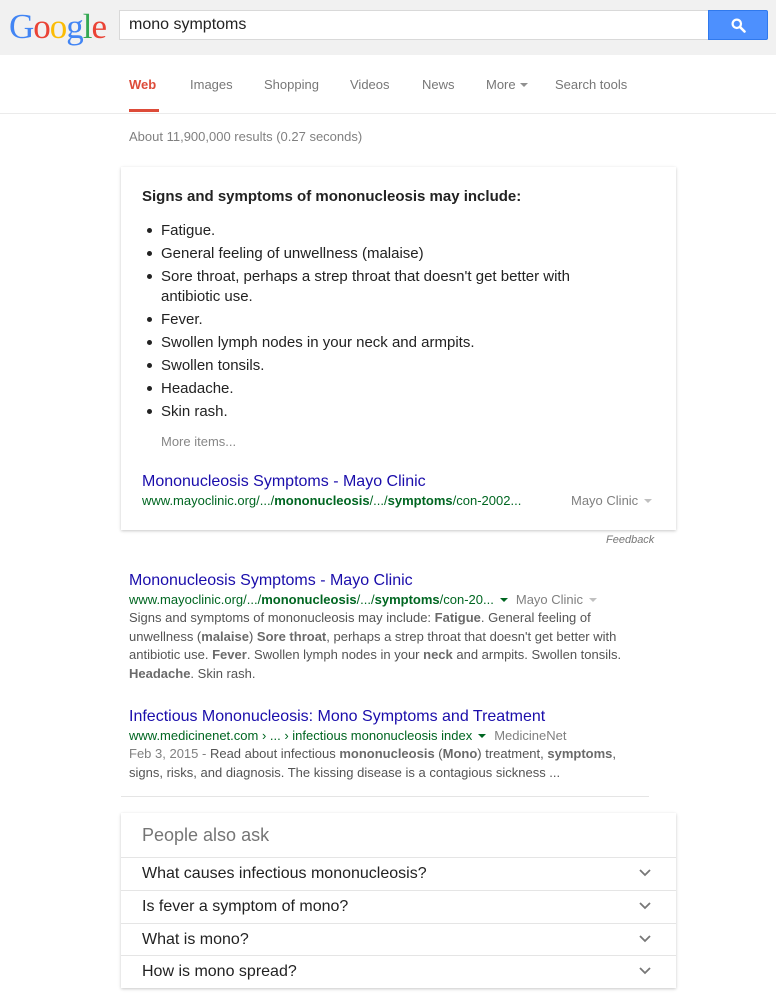  Describe the element at coordinates (197, 389) in the screenshot. I see `snippet-item-text: Headache.` at that location.